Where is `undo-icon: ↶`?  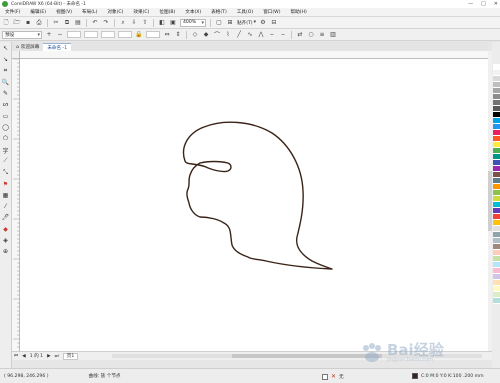 undo-icon: ↶ is located at coordinates (95, 23).